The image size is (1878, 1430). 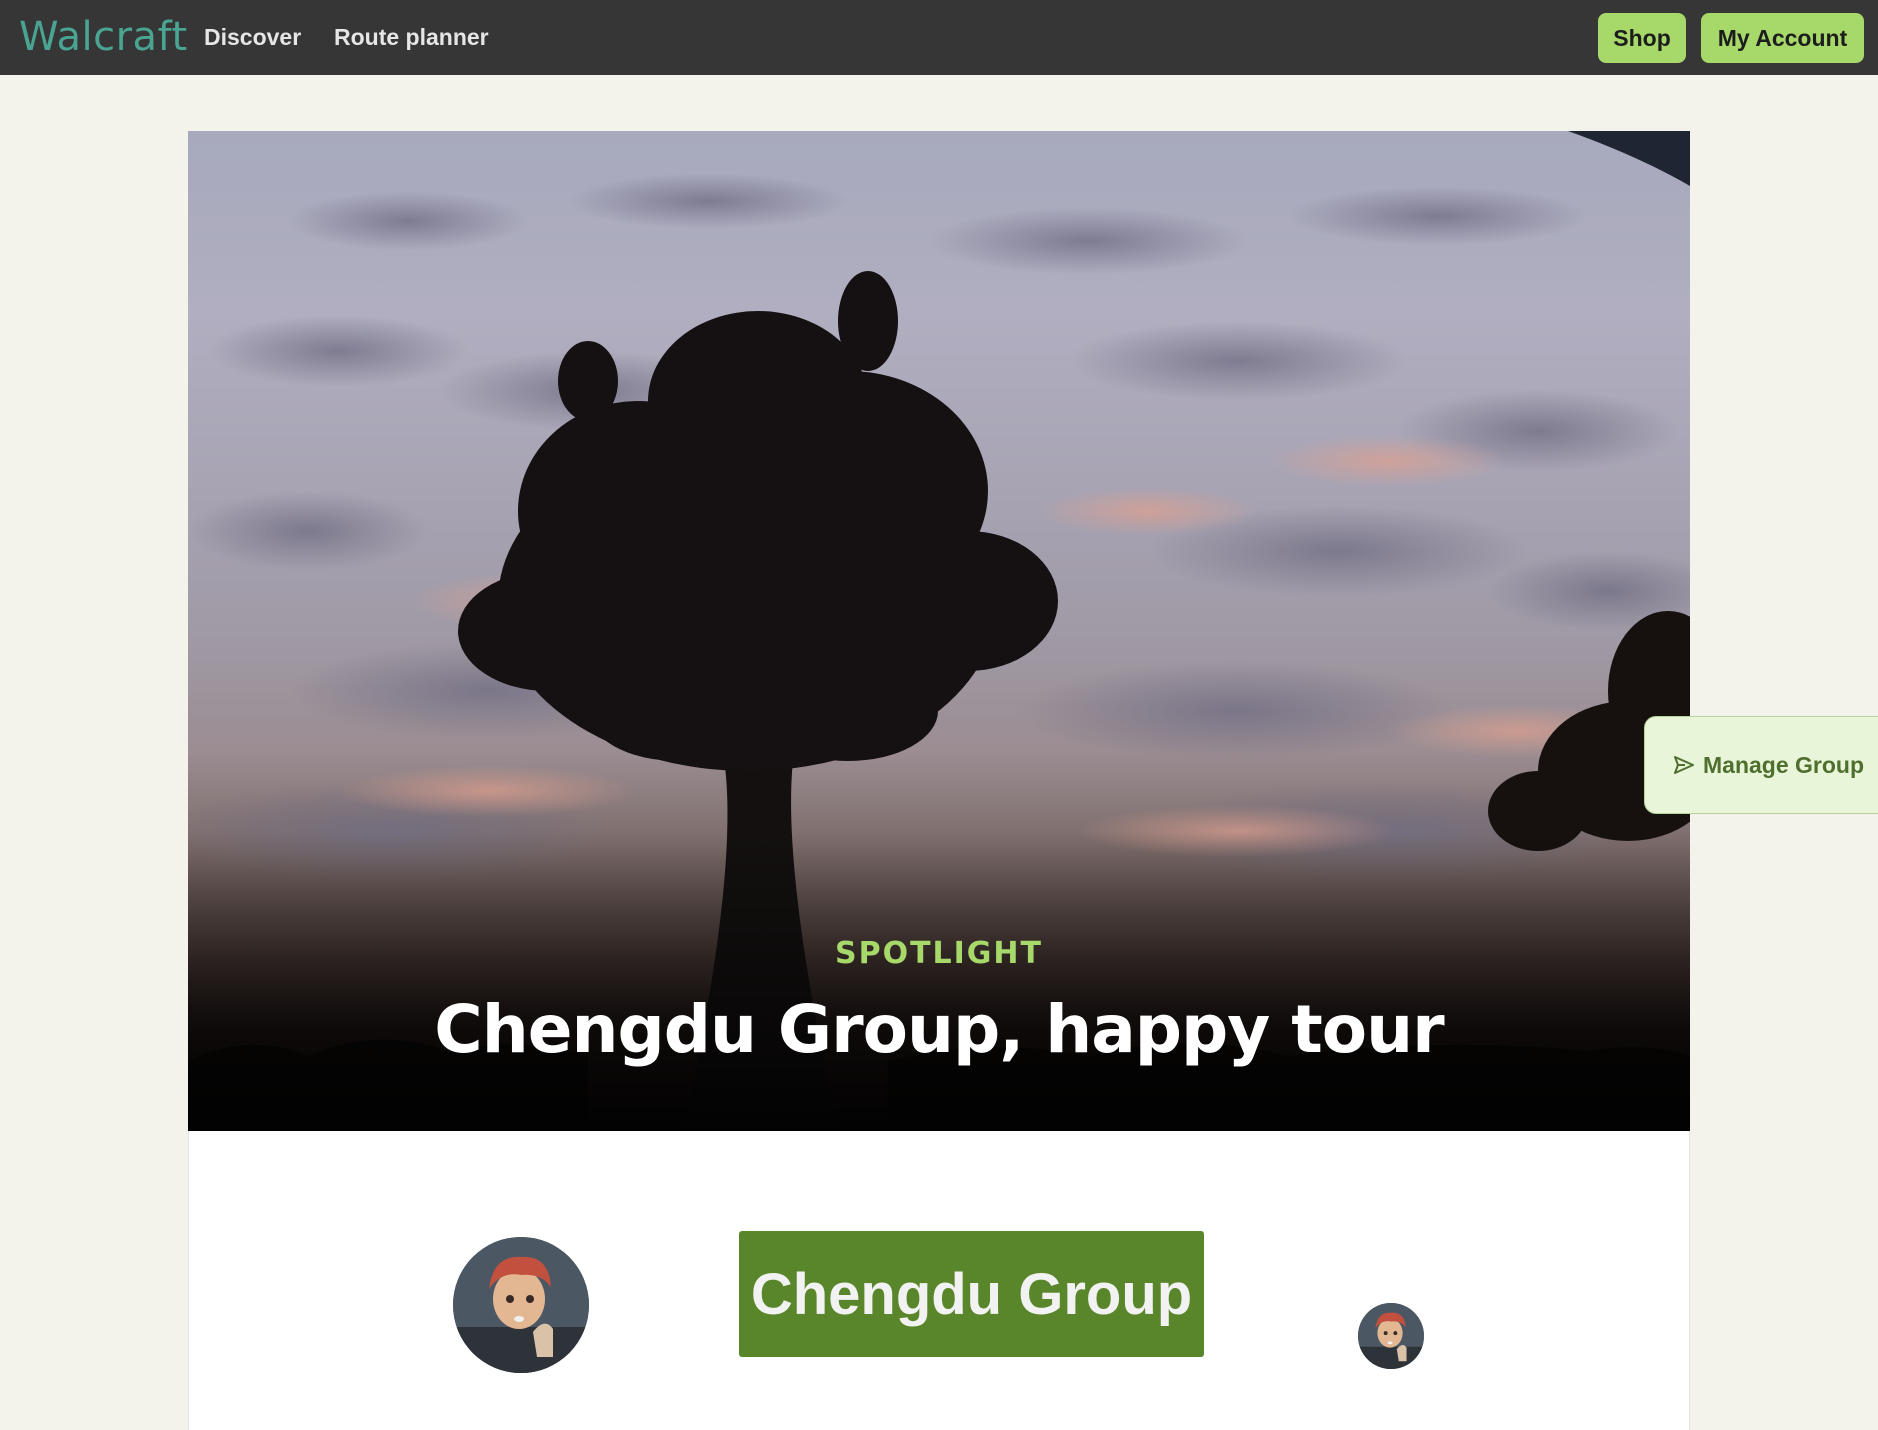 I want to click on avatar, so click(x=521, y=1305).